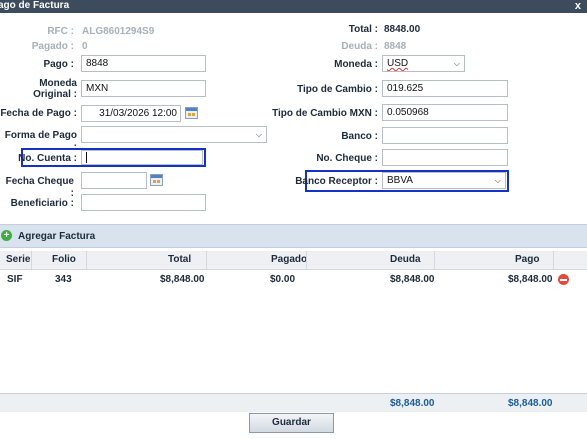  Describe the element at coordinates (444, 180) in the screenshot. I see `banco-receptor-select: BBVA ⌵` at that location.